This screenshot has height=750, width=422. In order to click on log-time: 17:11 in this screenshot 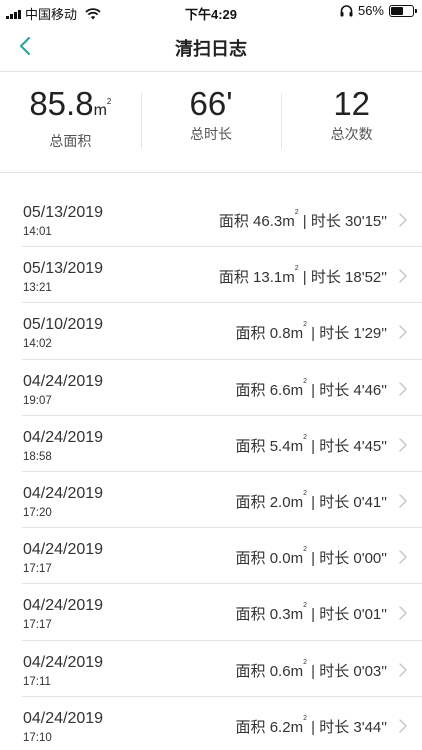, I will do `click(37, 681)`.